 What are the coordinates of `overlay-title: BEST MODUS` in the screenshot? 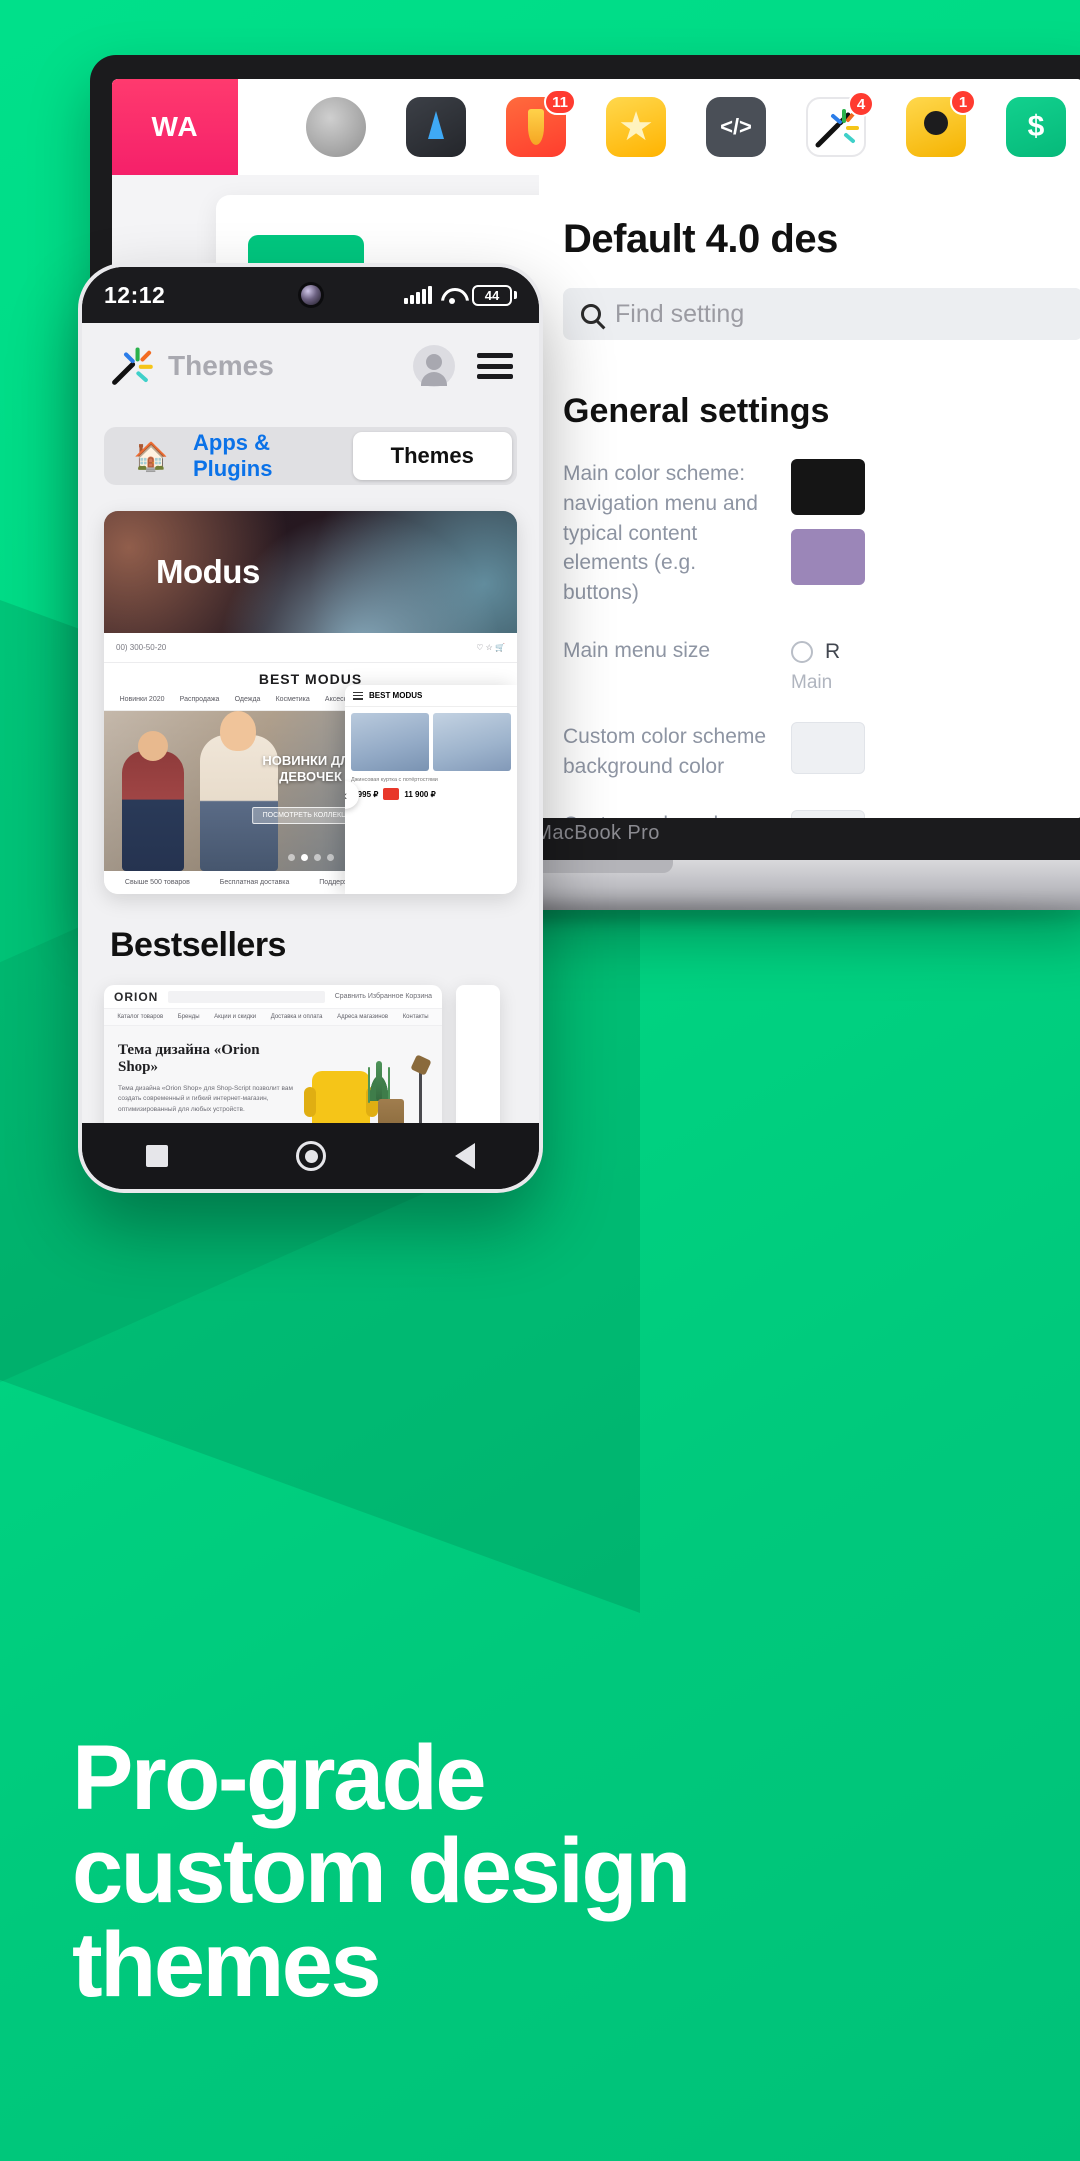 It's located at (396, 695).